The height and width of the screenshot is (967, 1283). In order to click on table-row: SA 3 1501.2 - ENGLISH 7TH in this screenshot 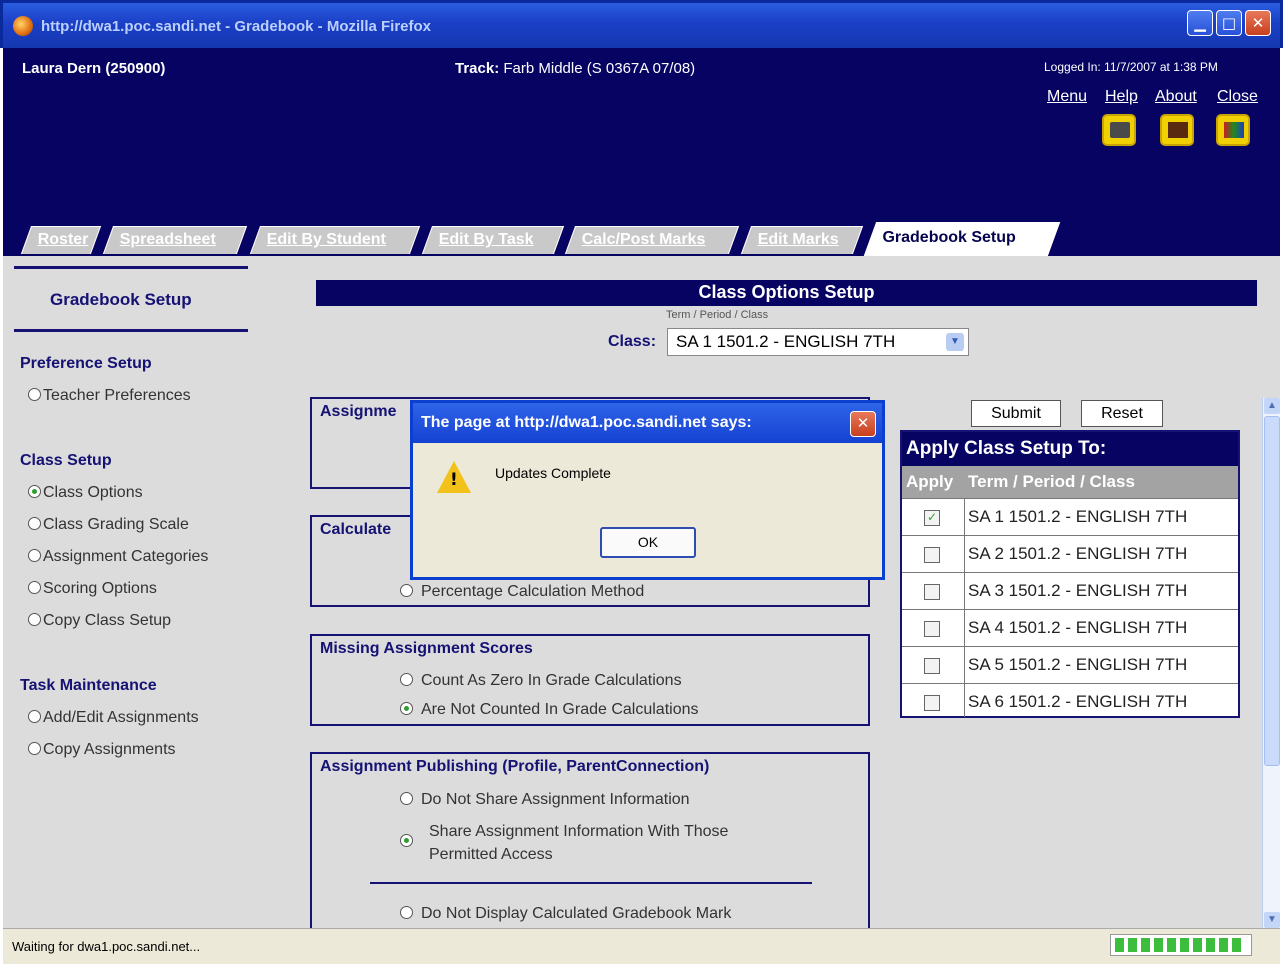, I will do `click(1070, 591)`.